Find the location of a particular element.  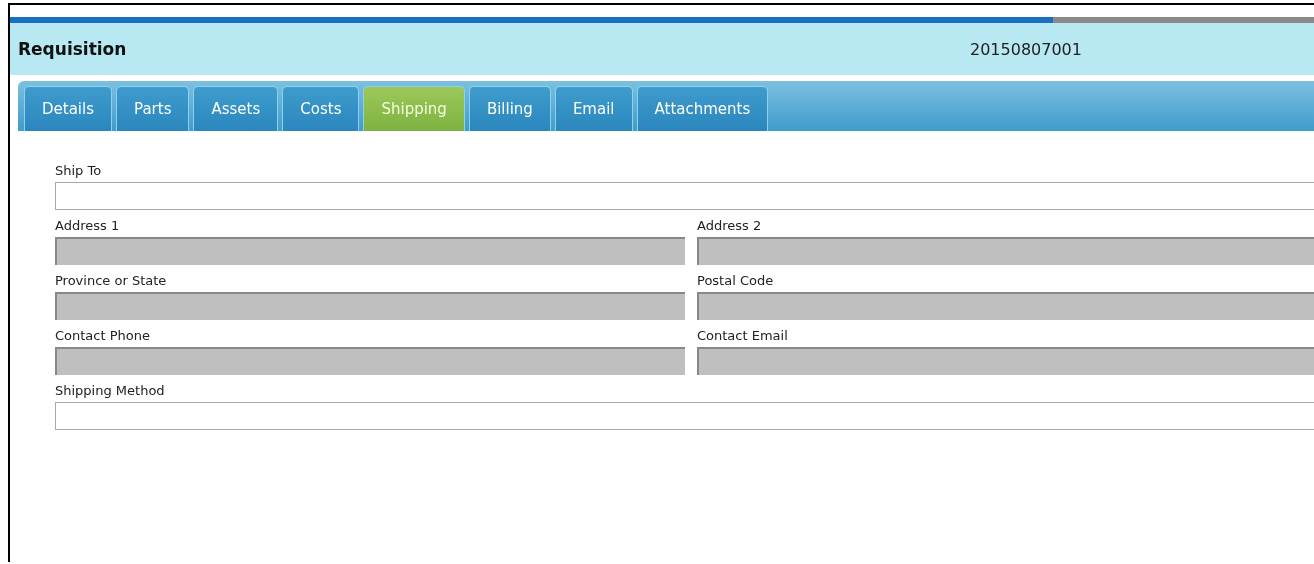

field-label: Province or State is located at coordinates (111, 280).